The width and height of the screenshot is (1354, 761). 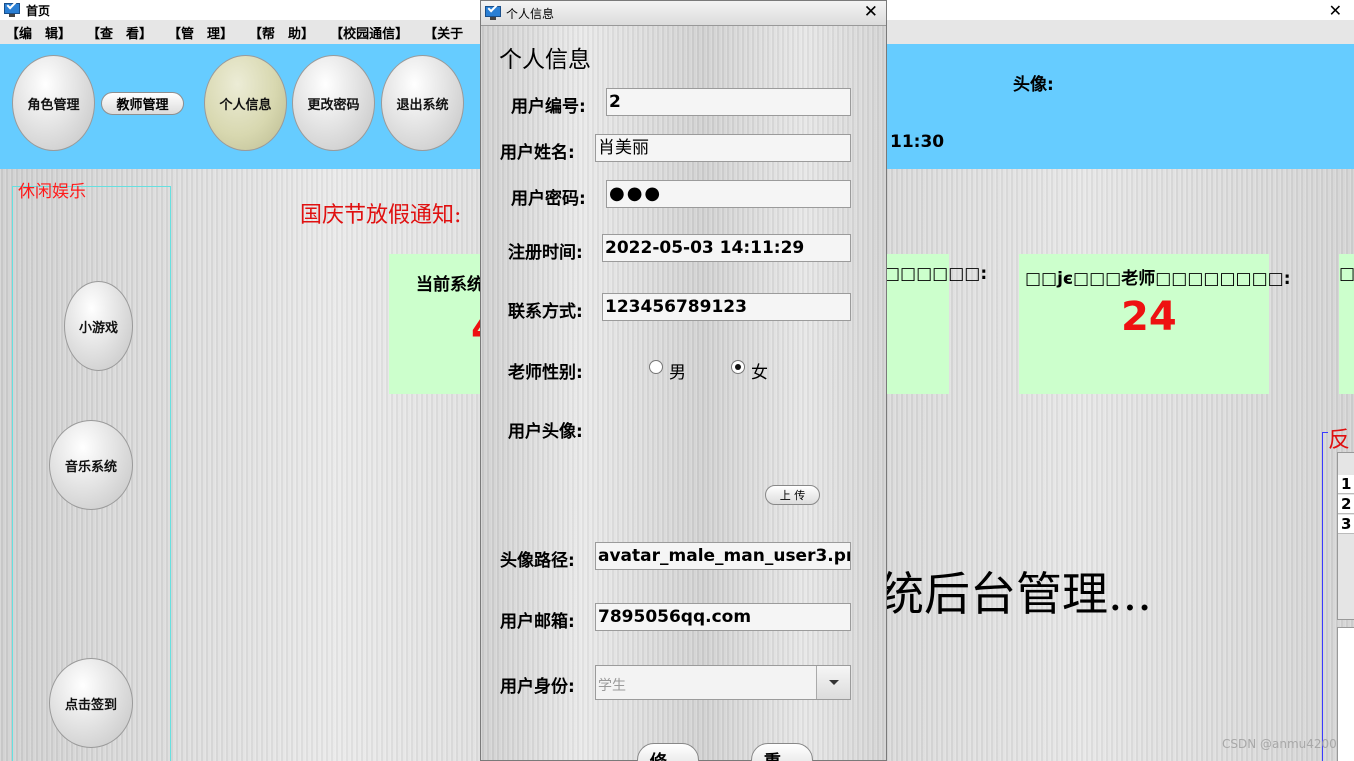 What do you see at coordinates (537, 153) in the screenshot?
I see `user-name-label: 用户姓名:` at bounding box center [537, 153].